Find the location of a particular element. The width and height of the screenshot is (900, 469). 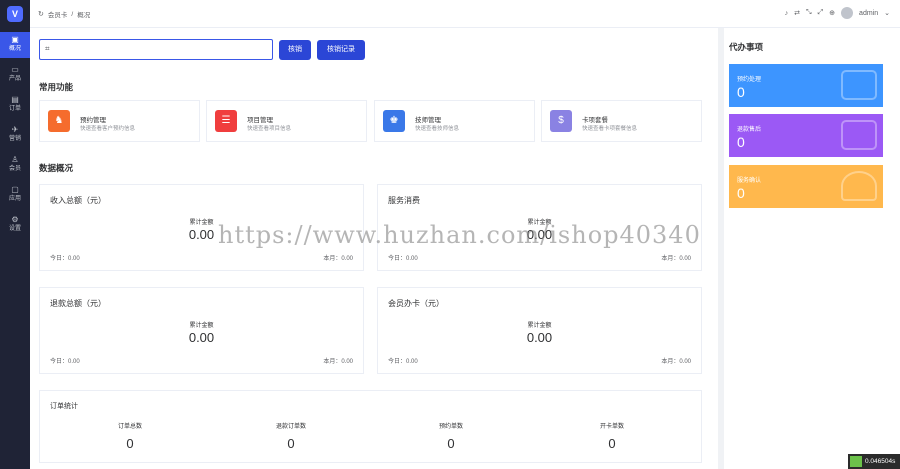

sidebar-item-order: ▤ 订单 is located at coordinates (15, 105).